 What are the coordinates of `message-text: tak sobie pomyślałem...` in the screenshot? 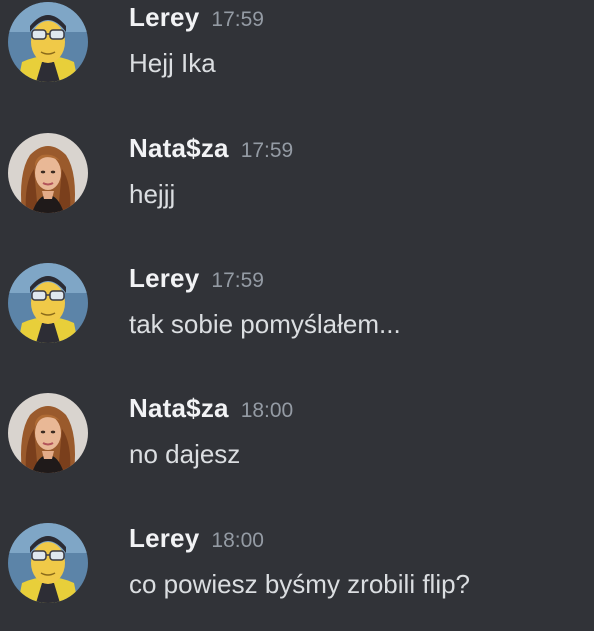 It's located at (265, 324).